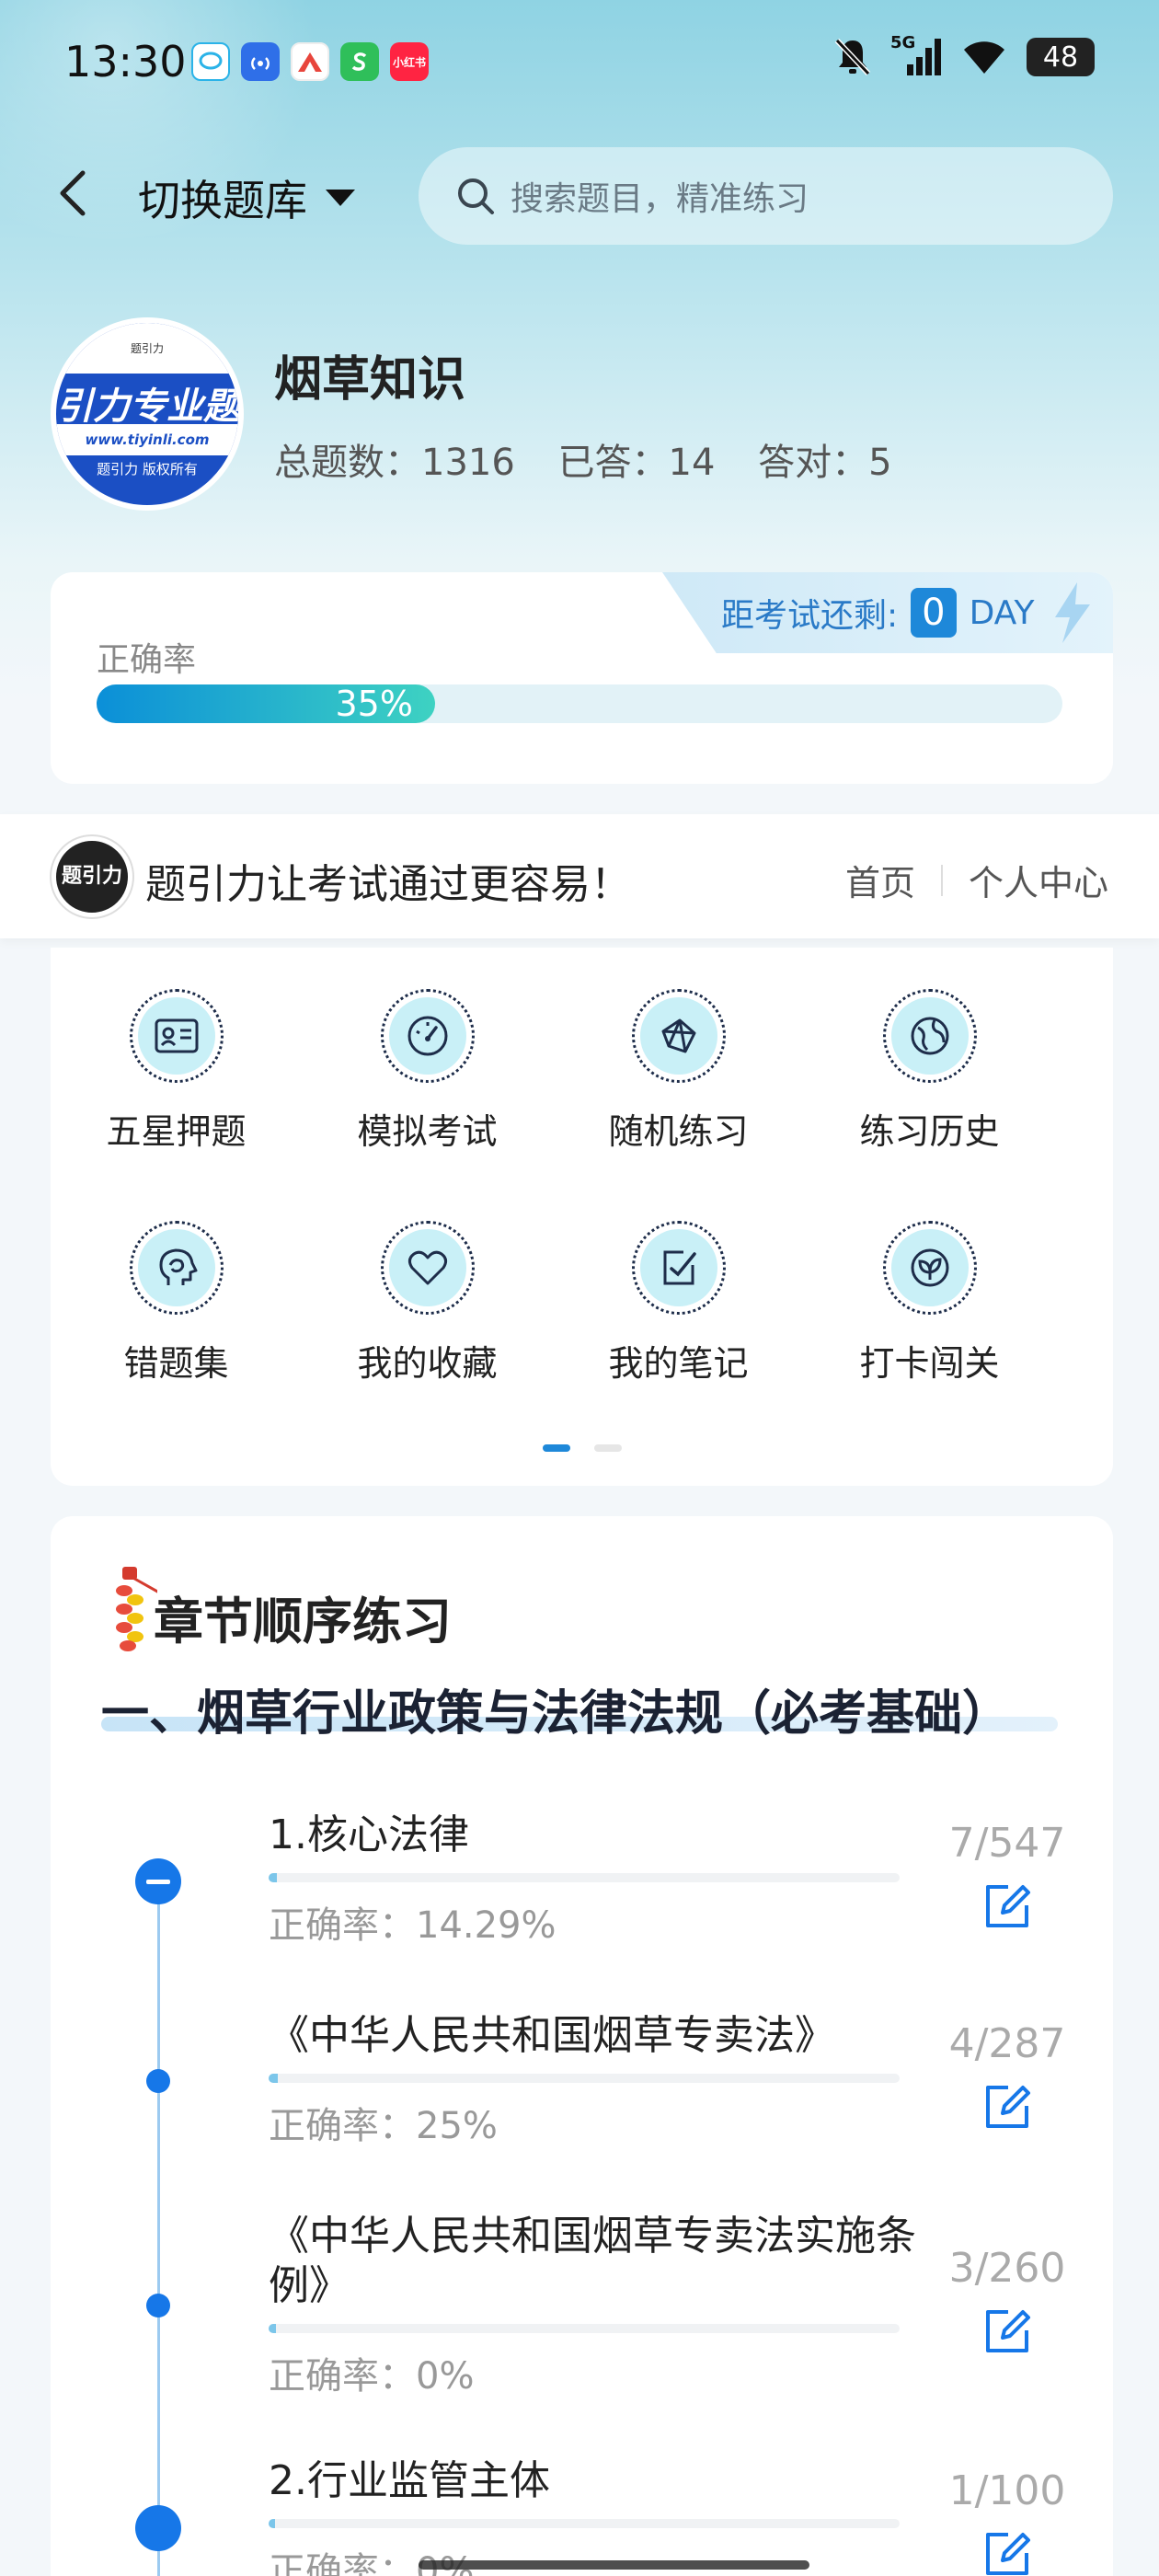 This screenshot has height=2576, width=1159. I want to click on feature-random-practice: 随机练习, so click(678, 1071).